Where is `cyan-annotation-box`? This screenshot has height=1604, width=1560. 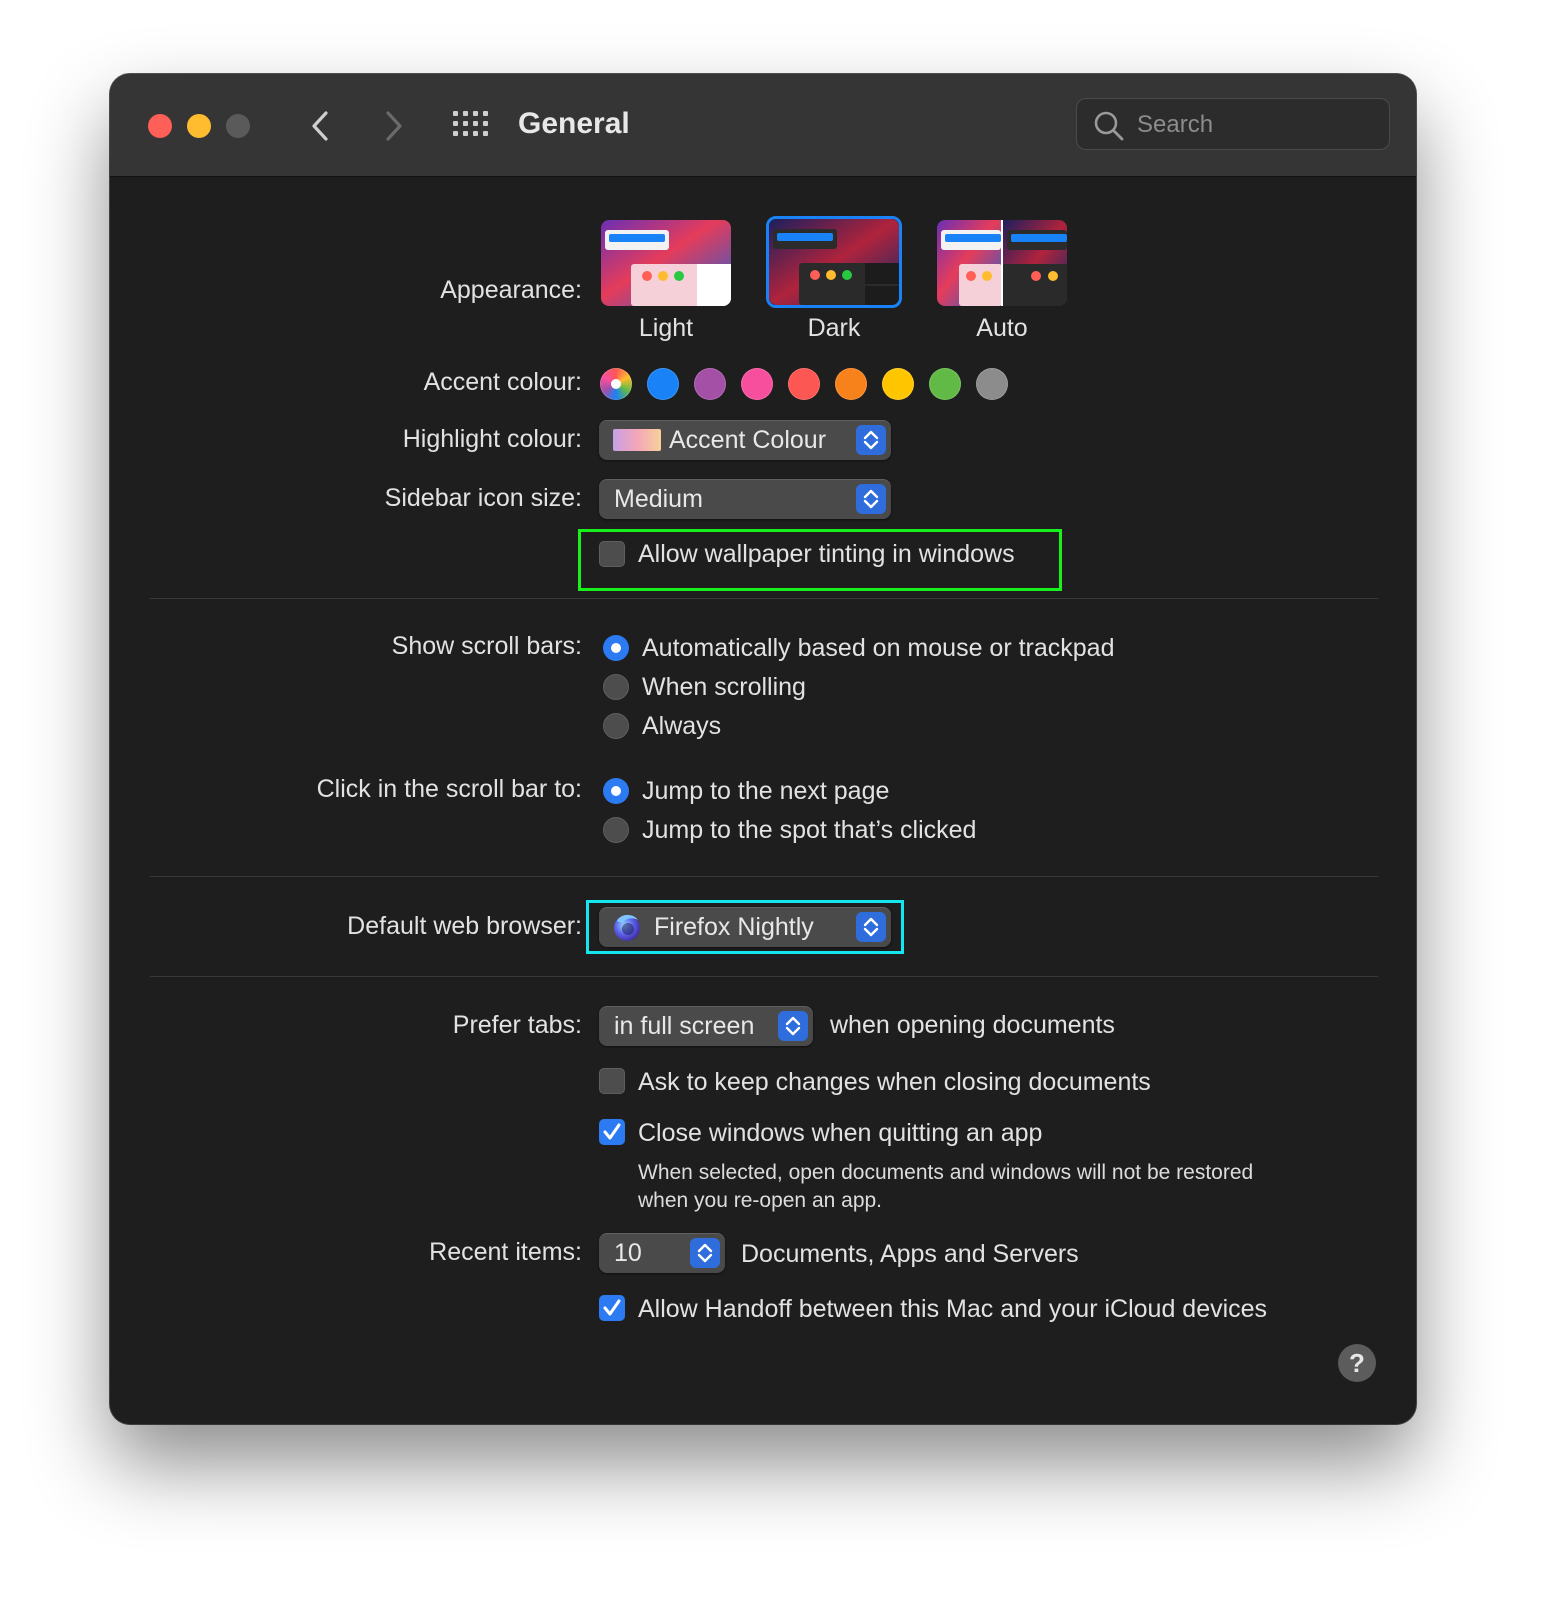 cyan-annotation-box is located at coordinates (745, 927).